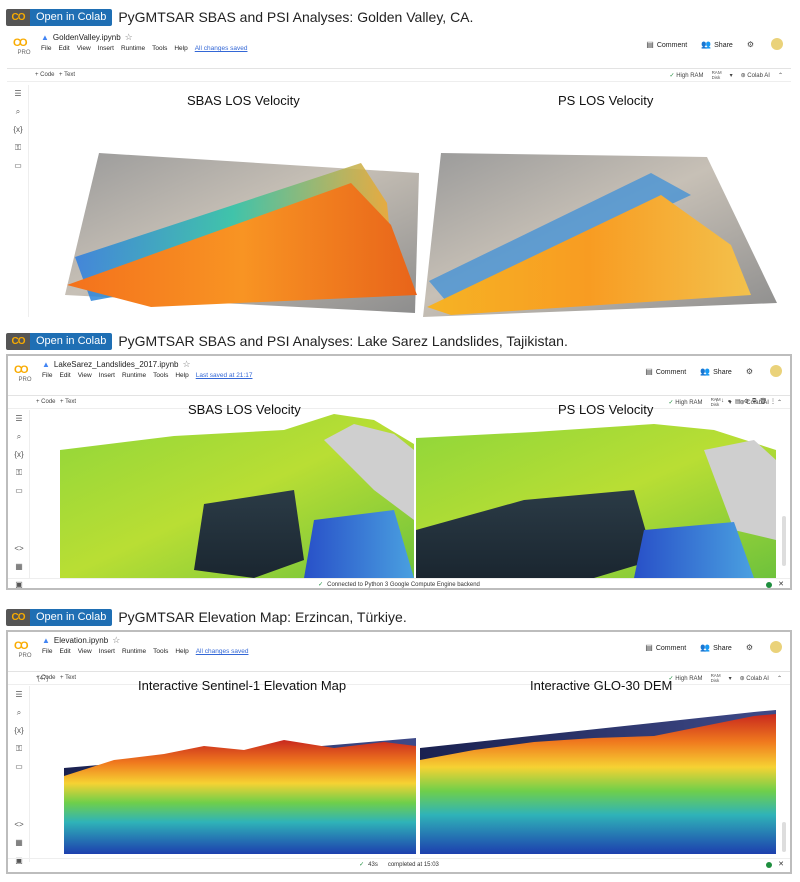 The height and width of the screenshot is (882, 800). I want to click on comment-icon: ▤, so click(649, 647).